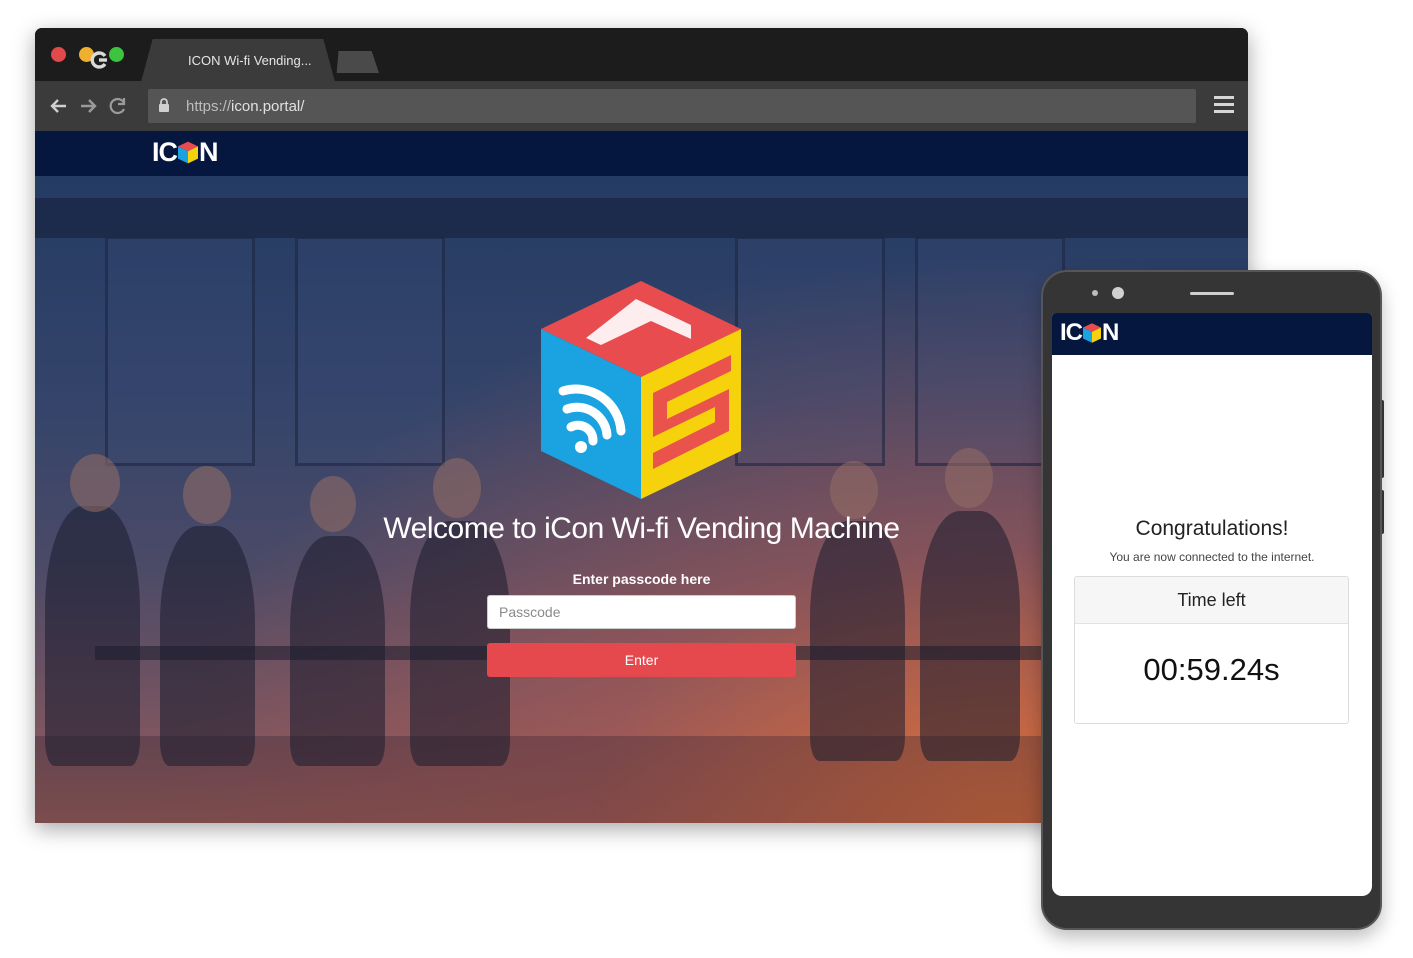 The image size is (1413, 958). I want to click on phone-camera, so click(1118, 293).